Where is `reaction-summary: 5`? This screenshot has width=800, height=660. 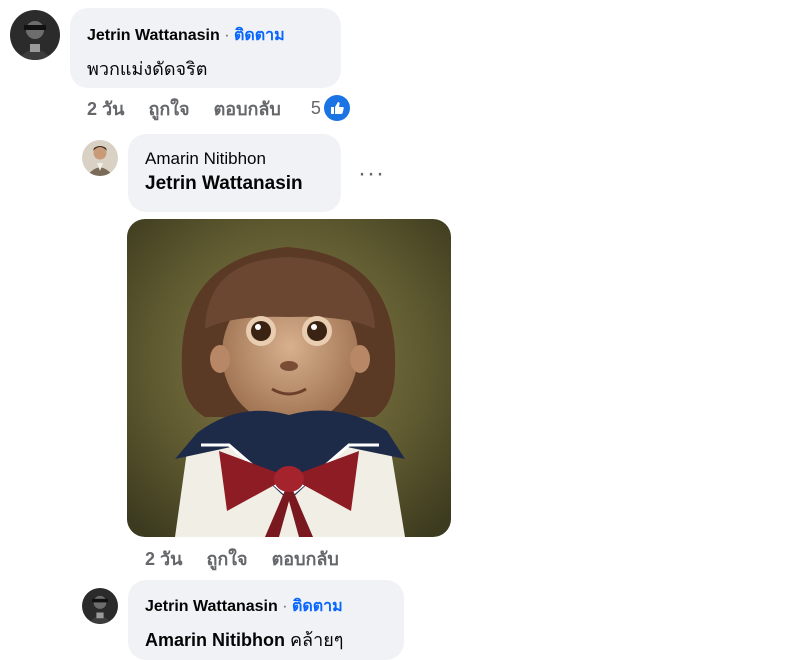 reaction-summary: 5 is located at coordinates (330, 108).